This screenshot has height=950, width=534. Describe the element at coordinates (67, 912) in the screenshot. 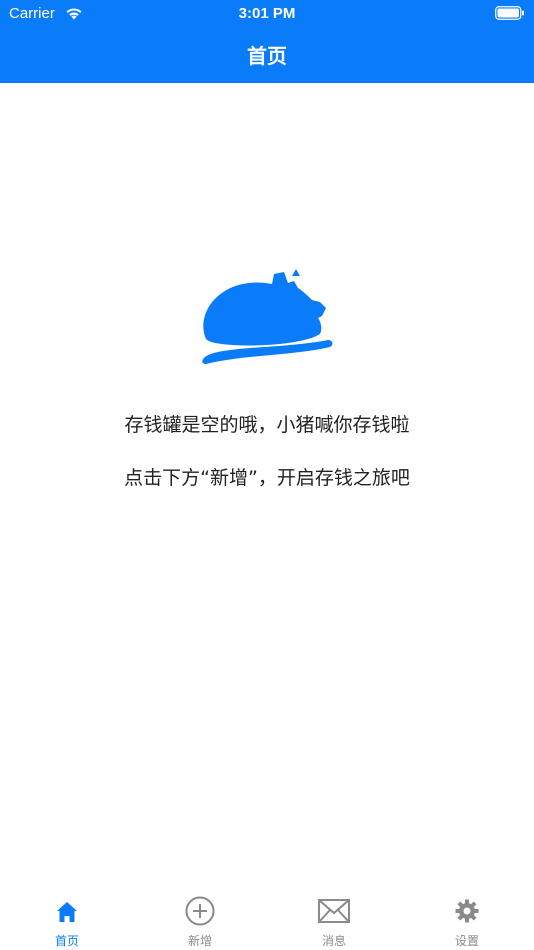

I see `home-icon` at that location.